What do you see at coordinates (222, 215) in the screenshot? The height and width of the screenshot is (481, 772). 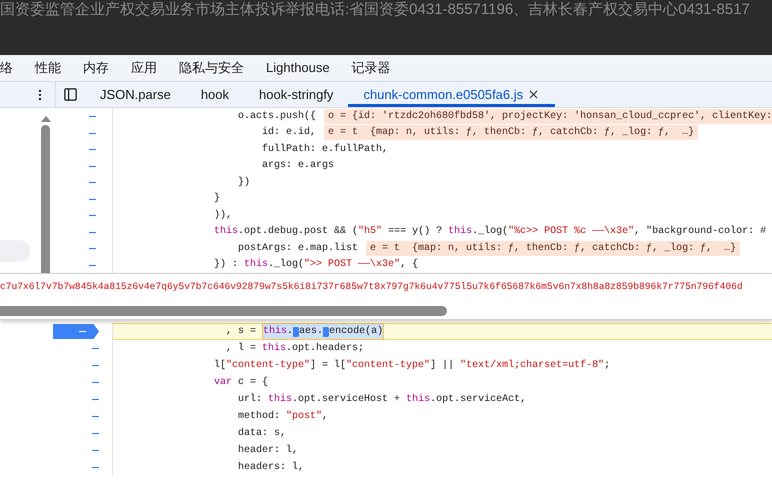 I see `code-line: )),` at bounding box center [222, 215].